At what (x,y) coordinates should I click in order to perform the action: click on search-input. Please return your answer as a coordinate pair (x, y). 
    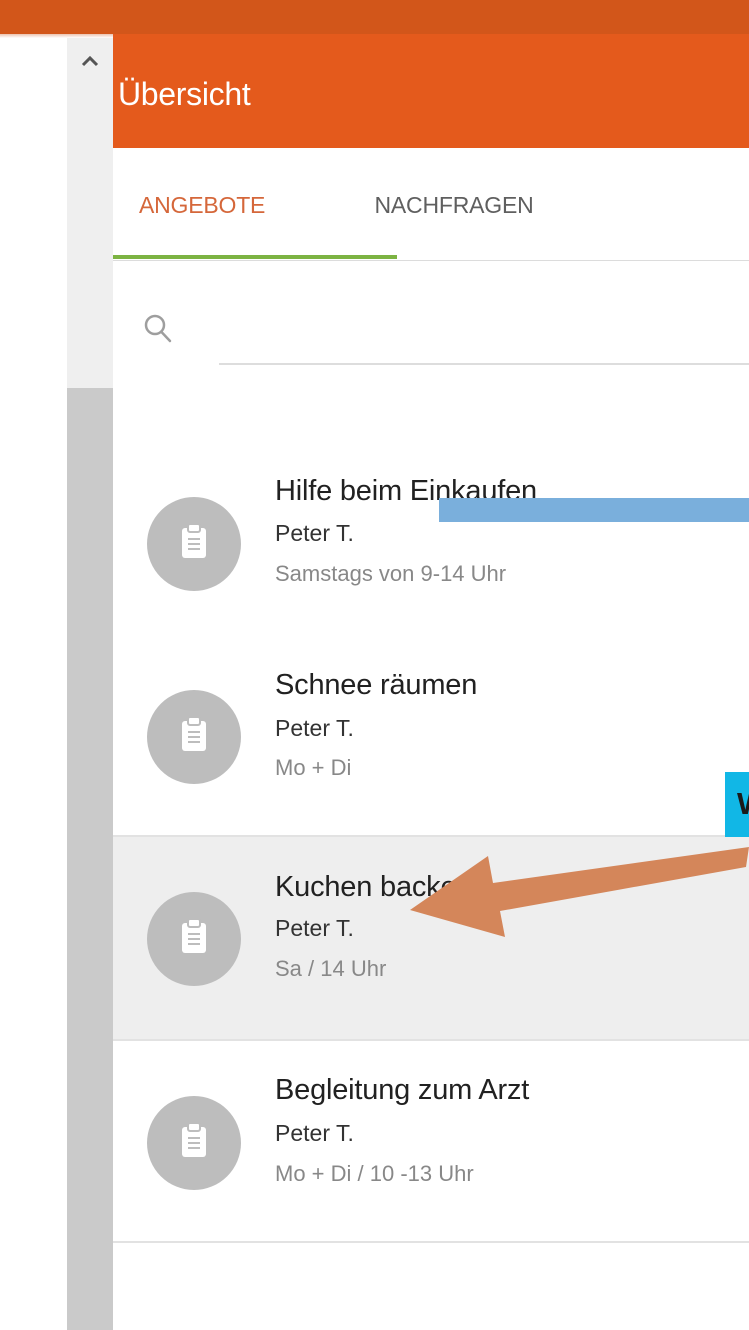
    Looking at the image, I should click on (484, 339).